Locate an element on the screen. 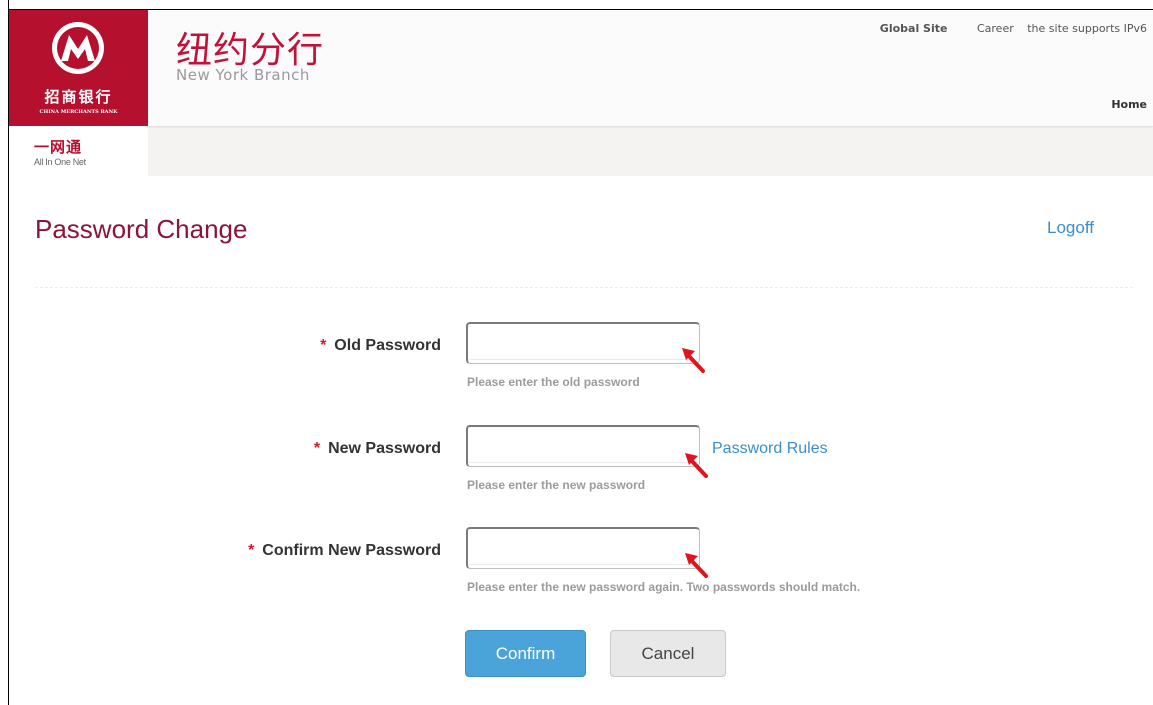 The width and height of the screenshot is (1153, 705). bank-logo: 招商银行 CHINA MERCHANTS BANK is located at coordinates (78, 68).